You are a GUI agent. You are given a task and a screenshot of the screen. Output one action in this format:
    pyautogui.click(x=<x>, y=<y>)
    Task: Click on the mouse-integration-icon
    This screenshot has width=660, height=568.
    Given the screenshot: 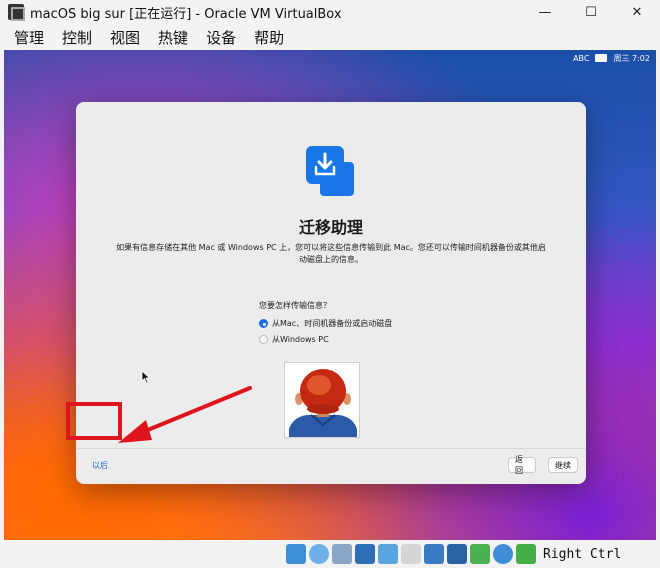 What is the action you would take?
    pyautogui.click(x=503, y=554)
    